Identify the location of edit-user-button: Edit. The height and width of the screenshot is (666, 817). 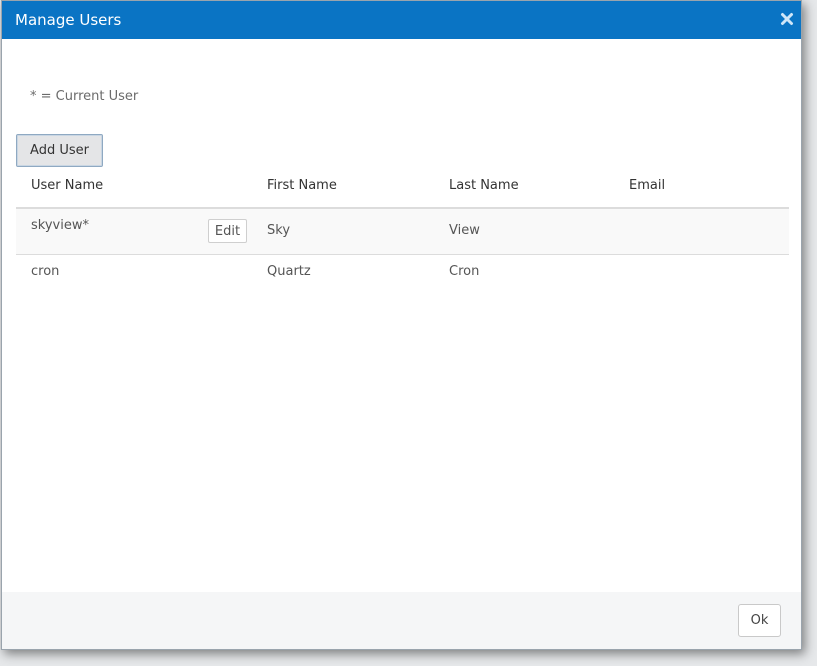
(227, 231).